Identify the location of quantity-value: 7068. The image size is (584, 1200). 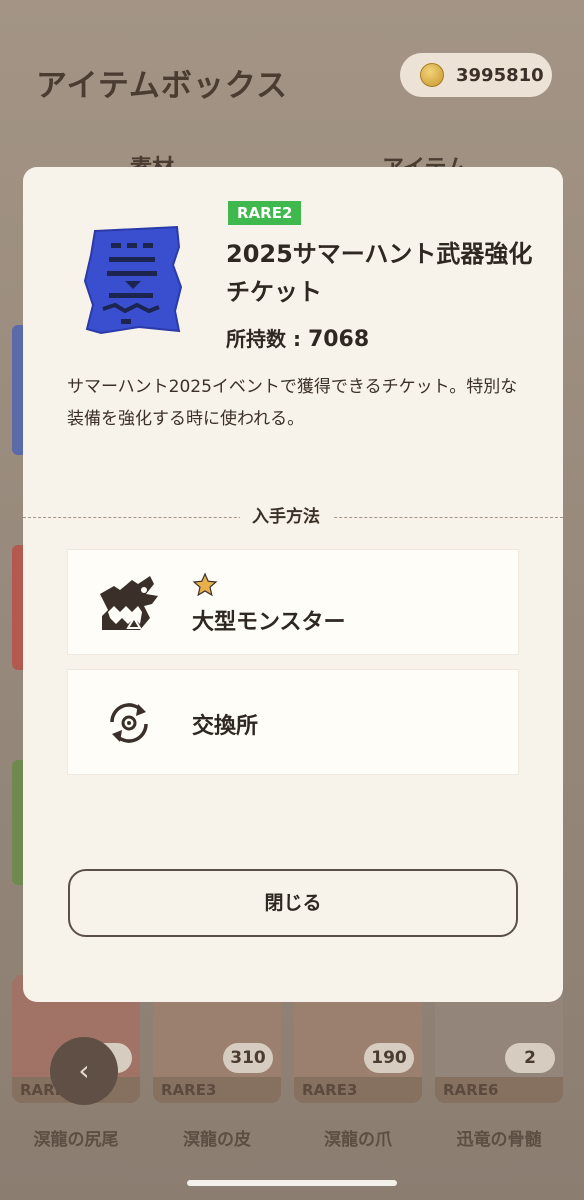
(338, 339).